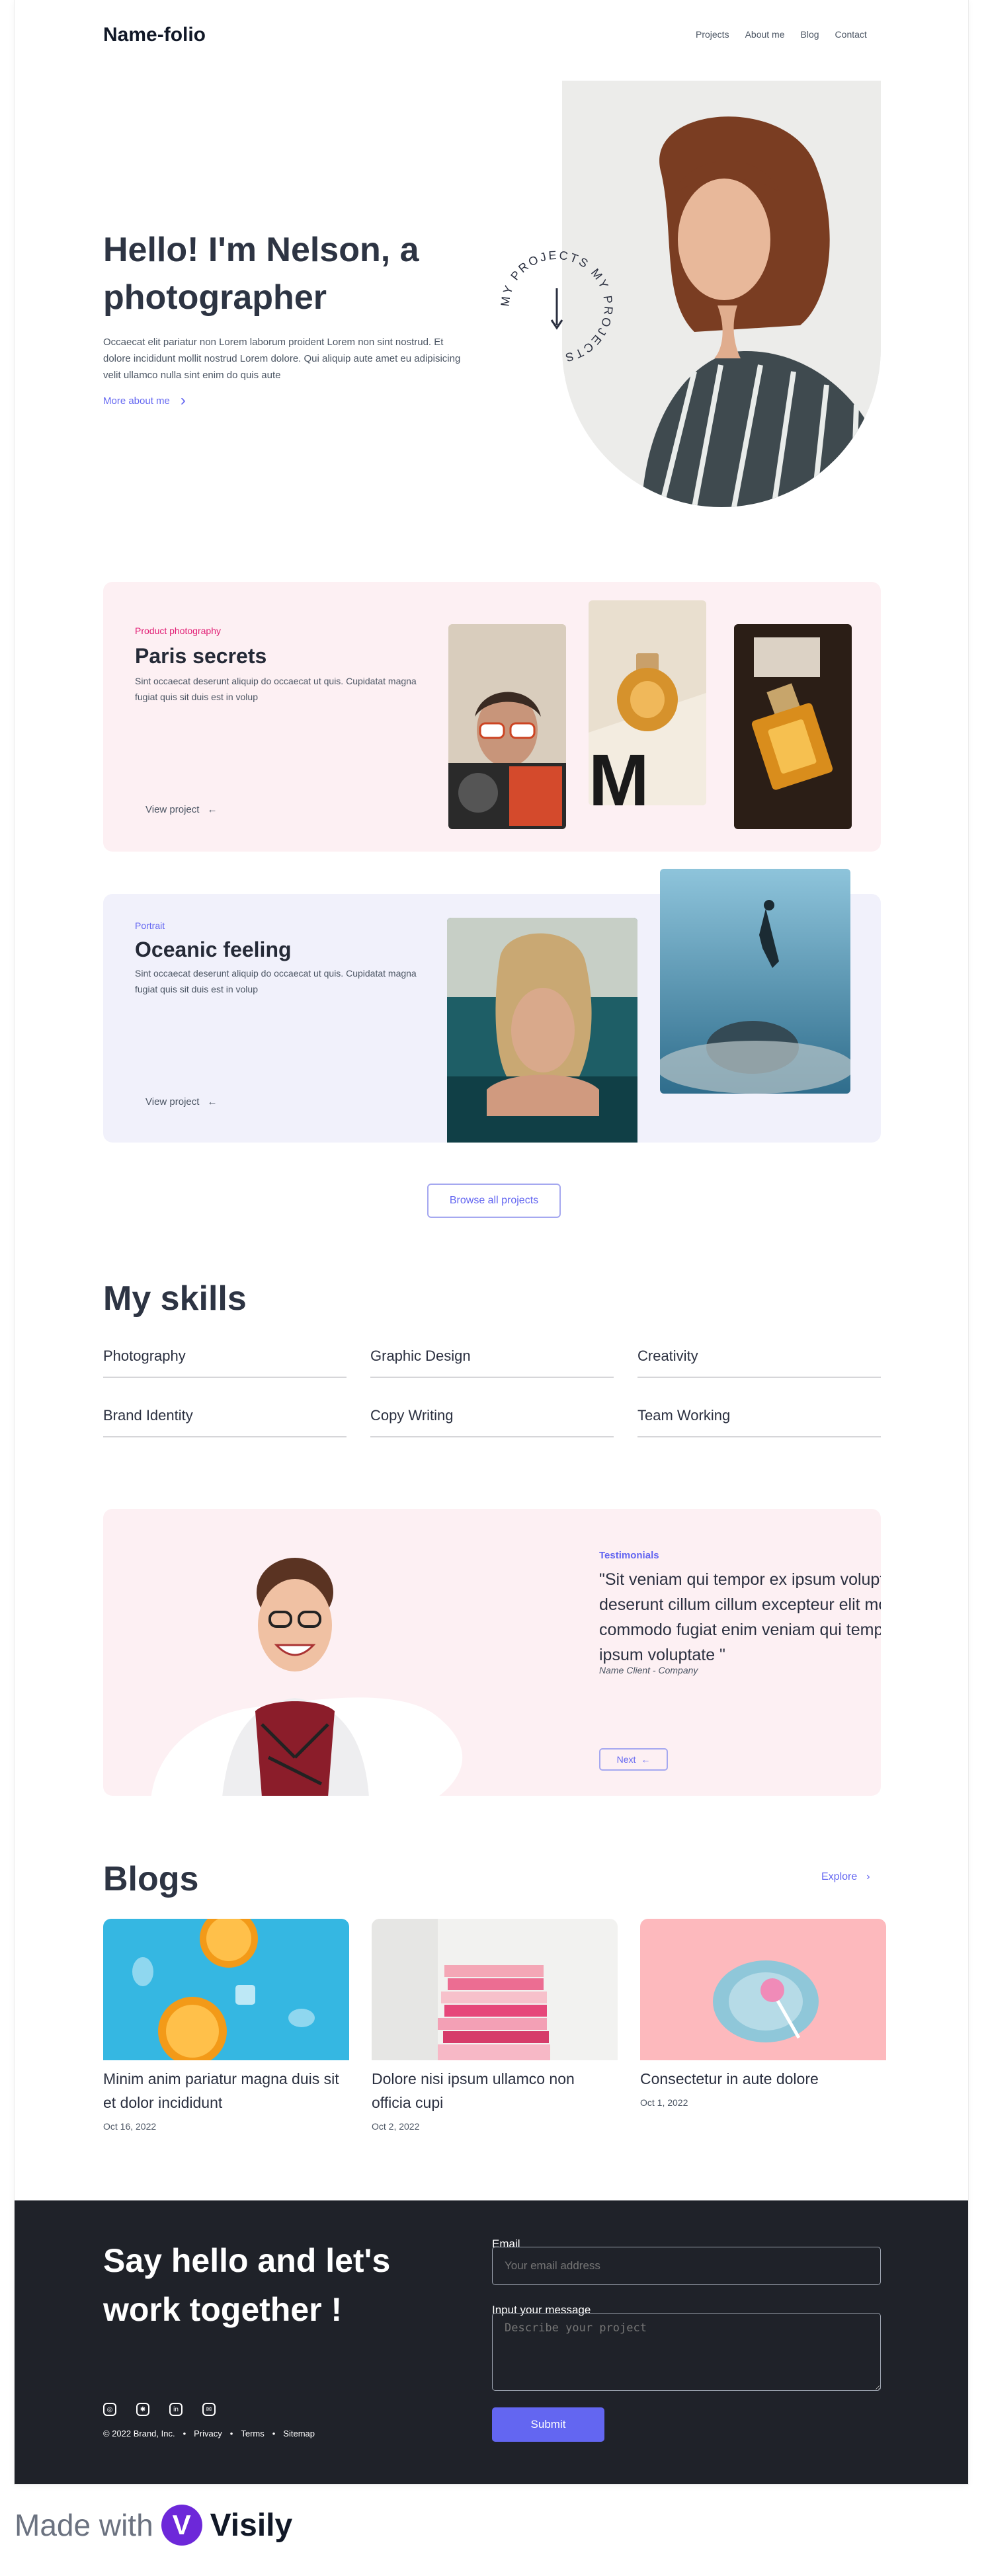 The height and width of the screenshot is (2576, 984). I want to click on dribbble-icon: ✱, so click(142, 2410).